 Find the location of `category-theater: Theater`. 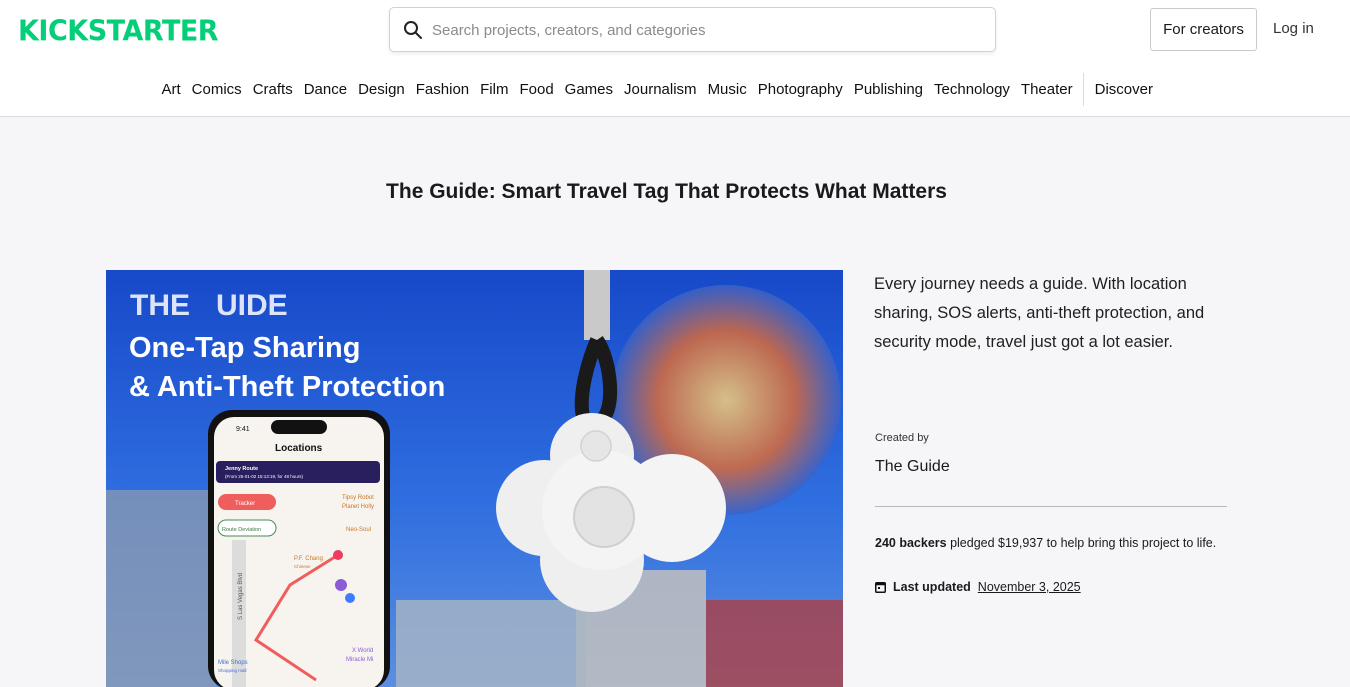

category-theater: Theater is located at coordinates (1046, 89).